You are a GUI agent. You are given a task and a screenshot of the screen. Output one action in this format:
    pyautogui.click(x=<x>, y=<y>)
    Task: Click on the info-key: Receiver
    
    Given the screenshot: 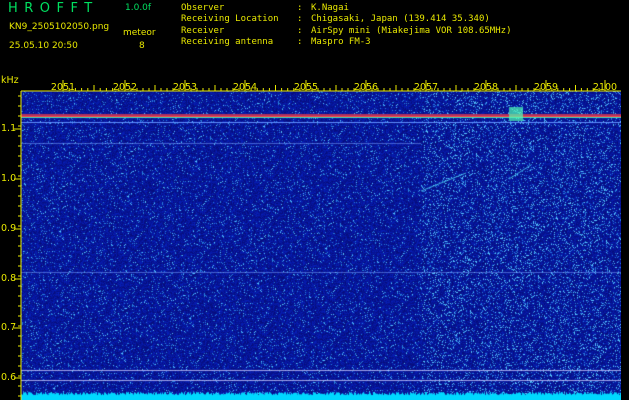 What is the action you would take?
    pyautogui.click(x=203, y=30)
    